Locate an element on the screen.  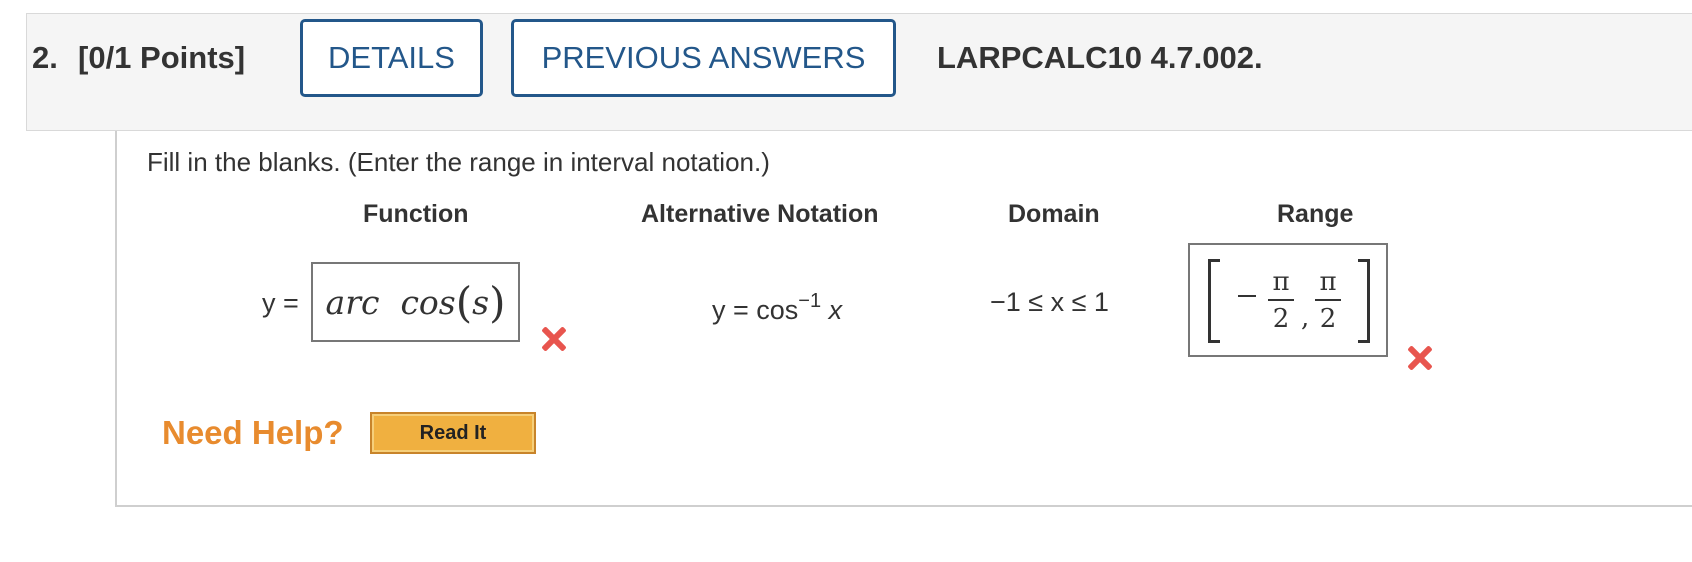
right-bracket is located at coordinates (1364, 301).